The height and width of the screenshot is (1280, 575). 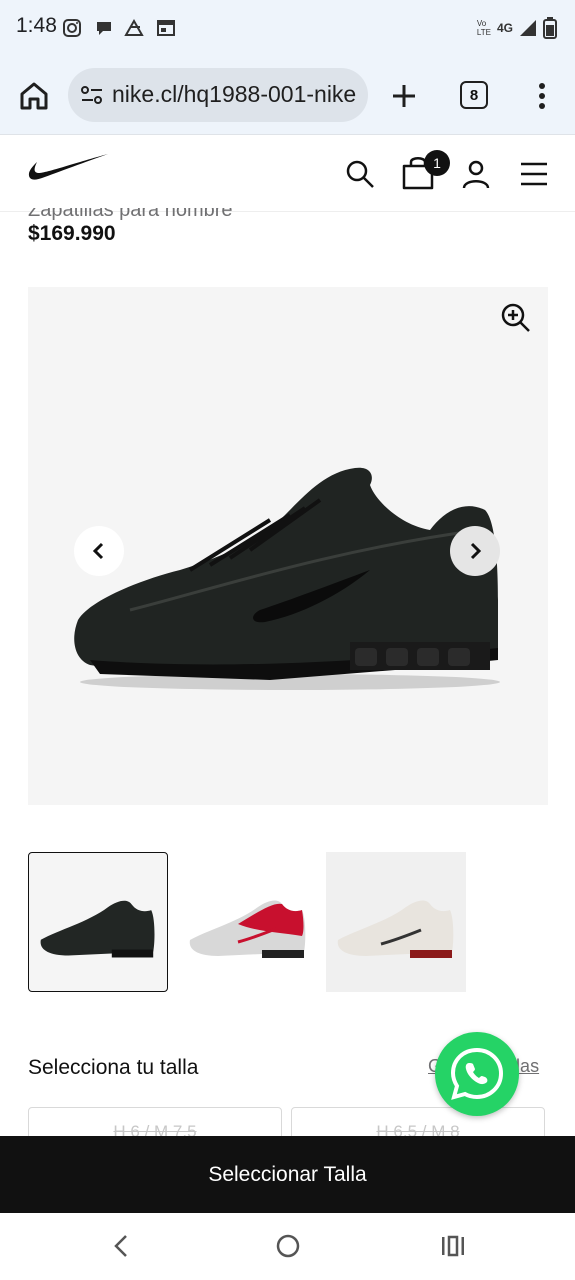 I want to click on chevron-right-icon, so click(x=476, y=551).